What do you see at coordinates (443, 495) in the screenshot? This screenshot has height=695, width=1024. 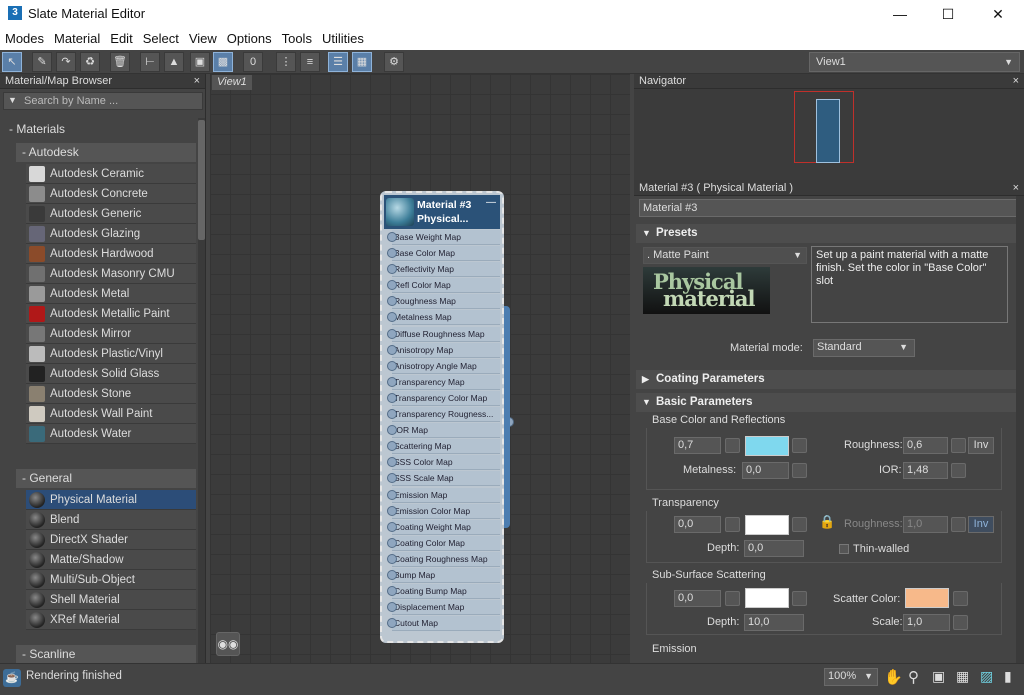 I see `node-slot: Emission Map` at bounding box center [443, 495].